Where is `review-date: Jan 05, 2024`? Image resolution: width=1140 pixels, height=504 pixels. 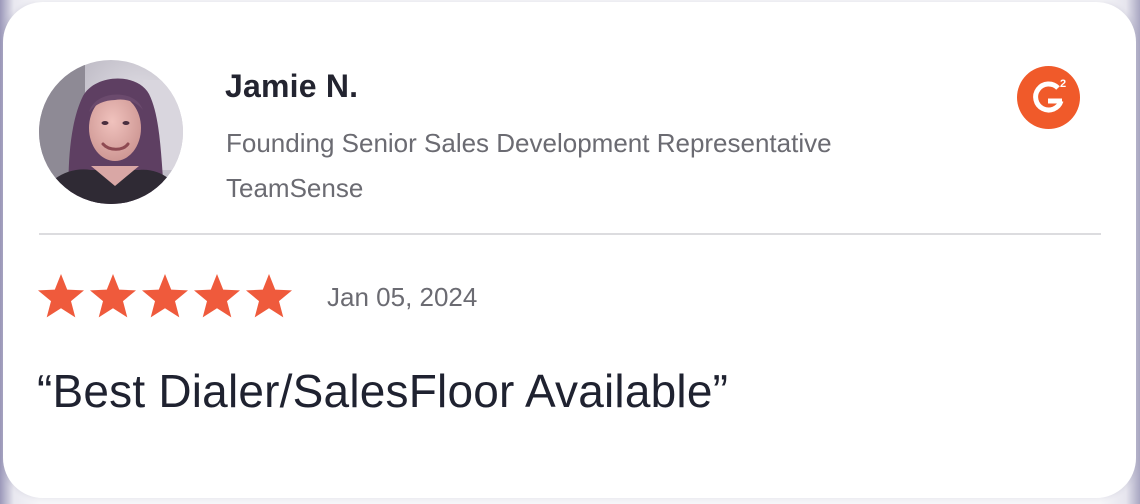
review-date: Jan 05, 2024 is located at coordinates (402, 297).